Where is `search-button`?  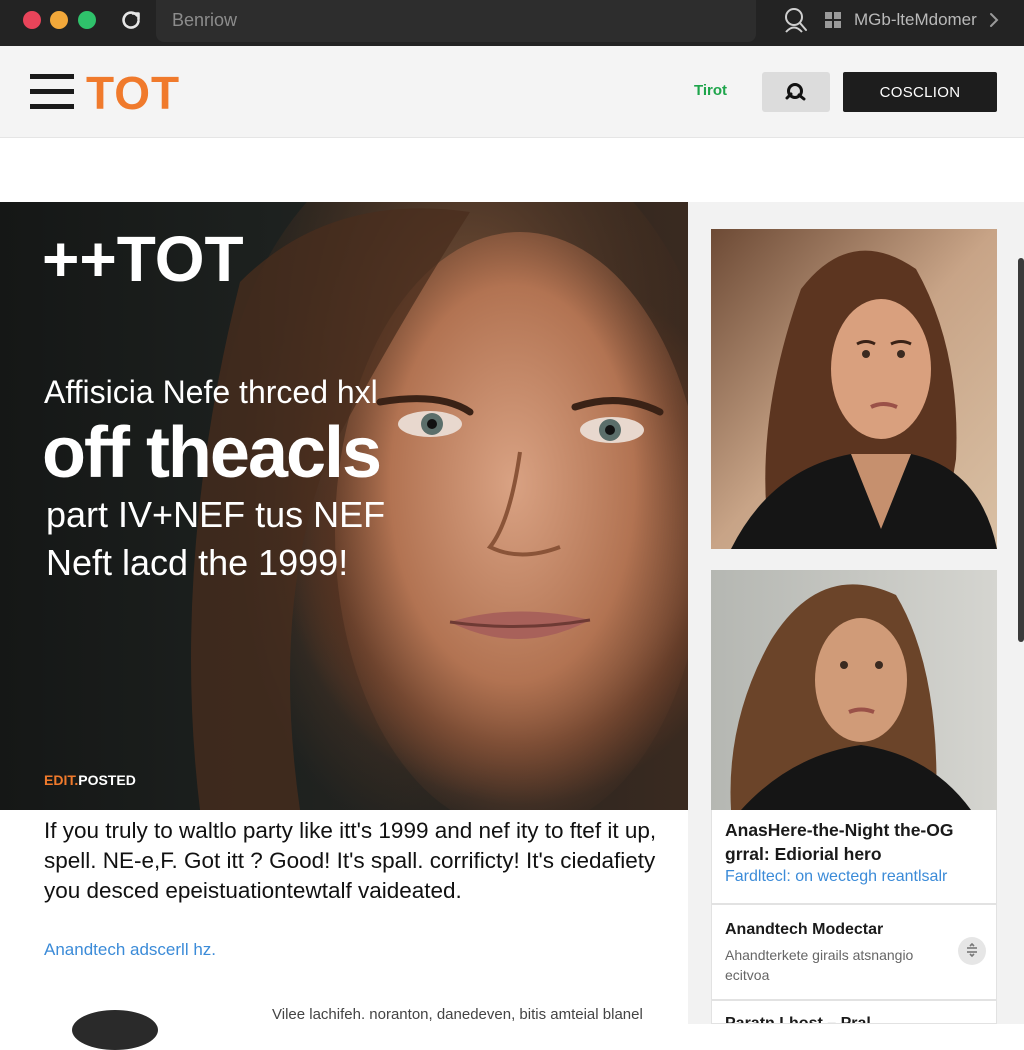 search-button is located at coordinates (796, 92).